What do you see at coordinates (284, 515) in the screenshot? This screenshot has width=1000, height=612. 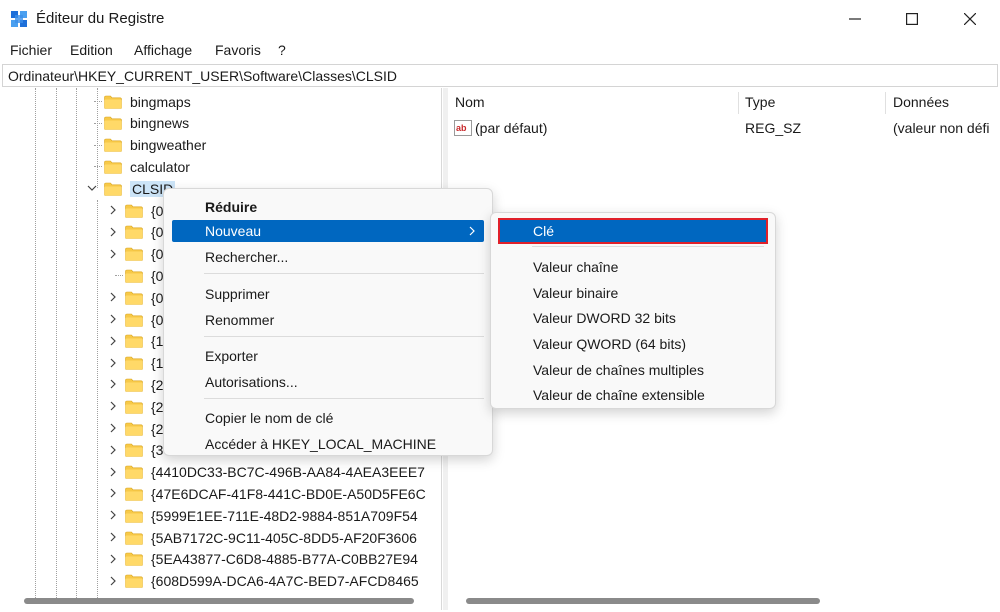 I see `tree-item-label: {5999E1EE-711E-48D2-9884-851A709F54` at bounding box center [284, 515].